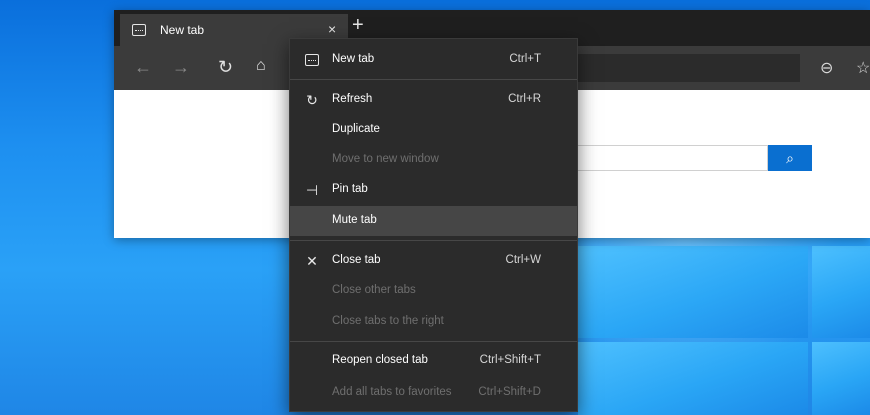 The image size is (870, 415). I want to click on tab-title: New tab, so click(182, 30).